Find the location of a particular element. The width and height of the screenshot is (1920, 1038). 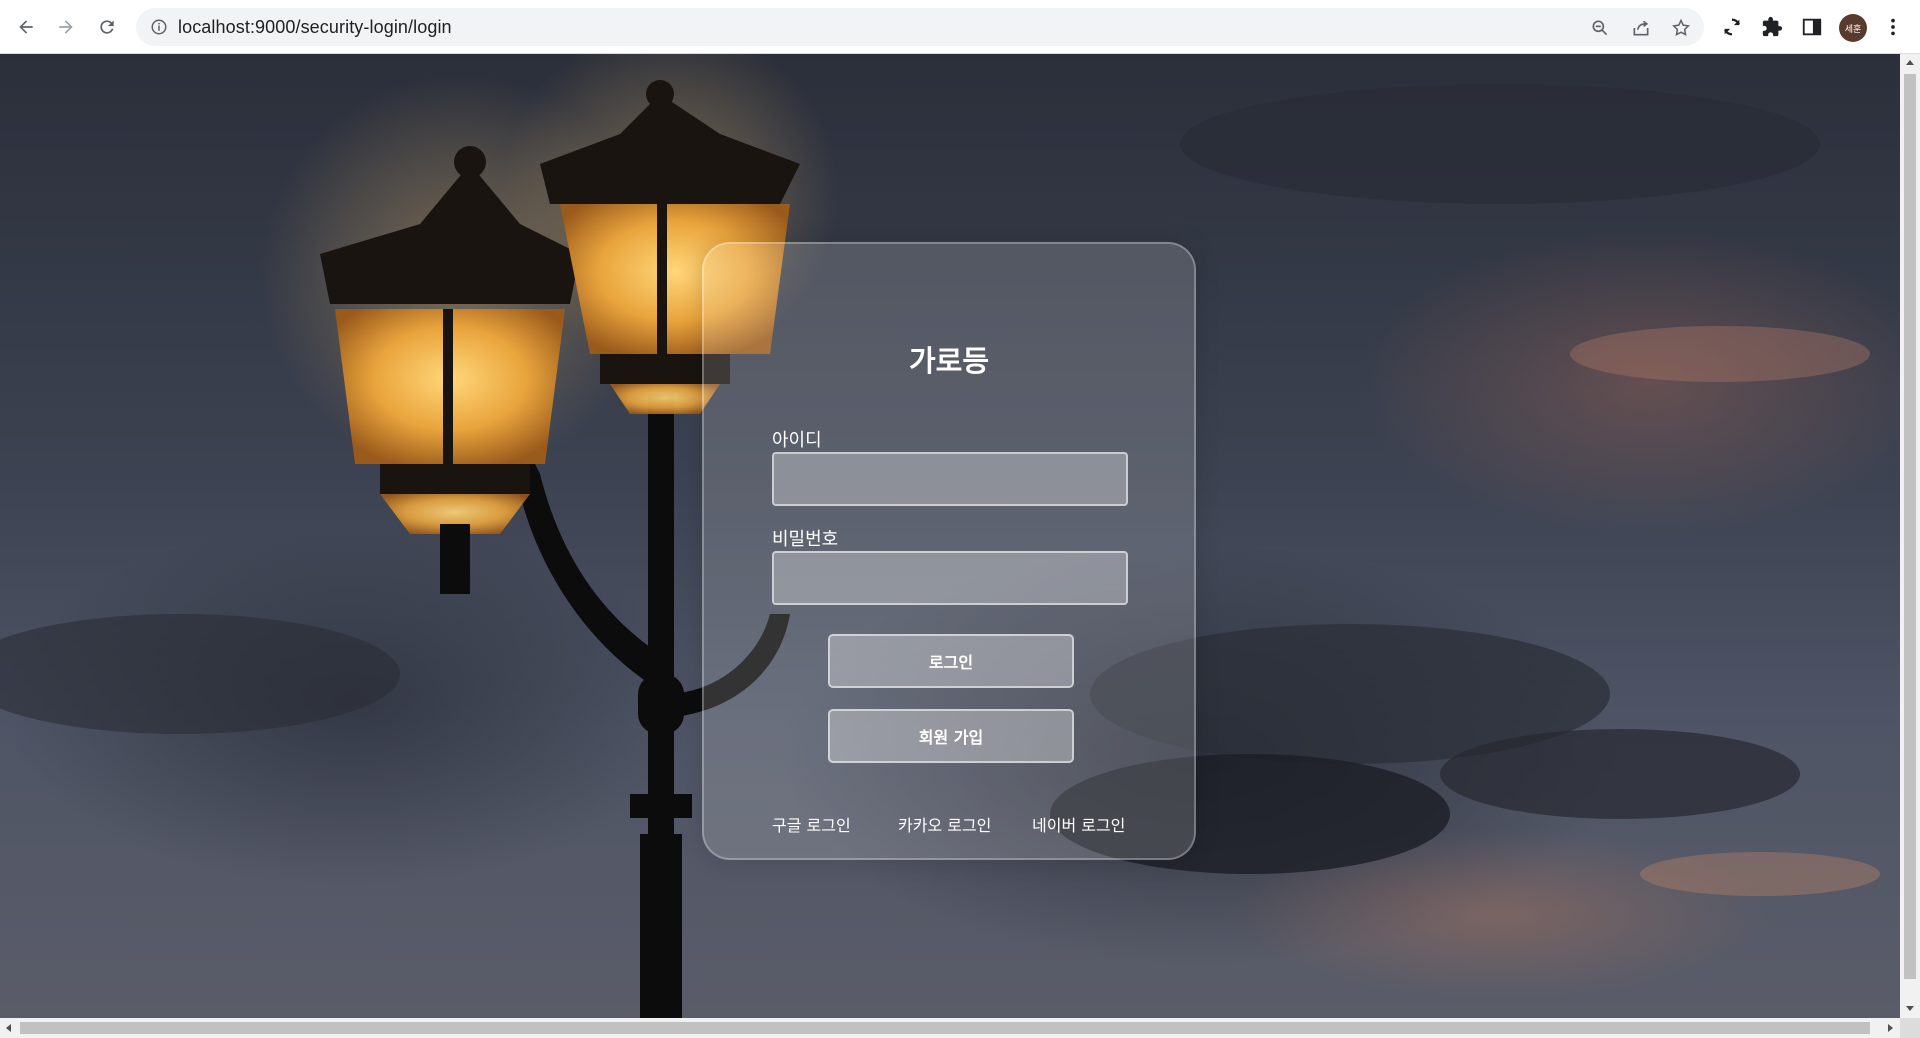

more-vert-icon is located at coordinates (1893, 27).